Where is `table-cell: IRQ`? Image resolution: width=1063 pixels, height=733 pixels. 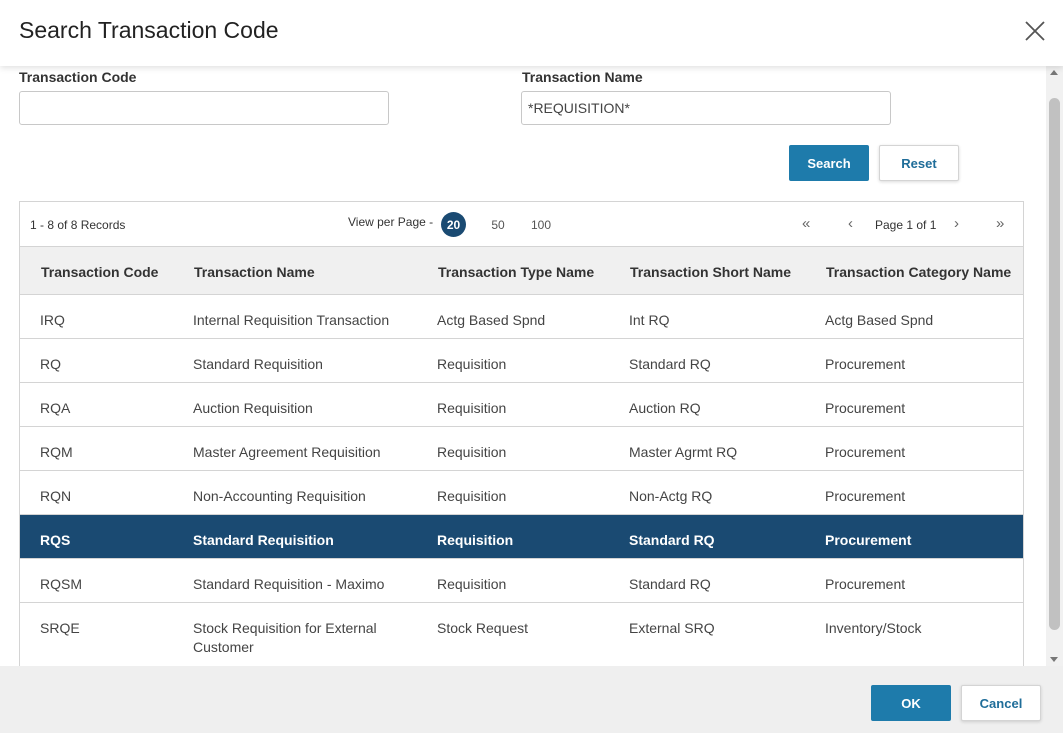
table-cell: IRQ is located at coordinates (52, 320).